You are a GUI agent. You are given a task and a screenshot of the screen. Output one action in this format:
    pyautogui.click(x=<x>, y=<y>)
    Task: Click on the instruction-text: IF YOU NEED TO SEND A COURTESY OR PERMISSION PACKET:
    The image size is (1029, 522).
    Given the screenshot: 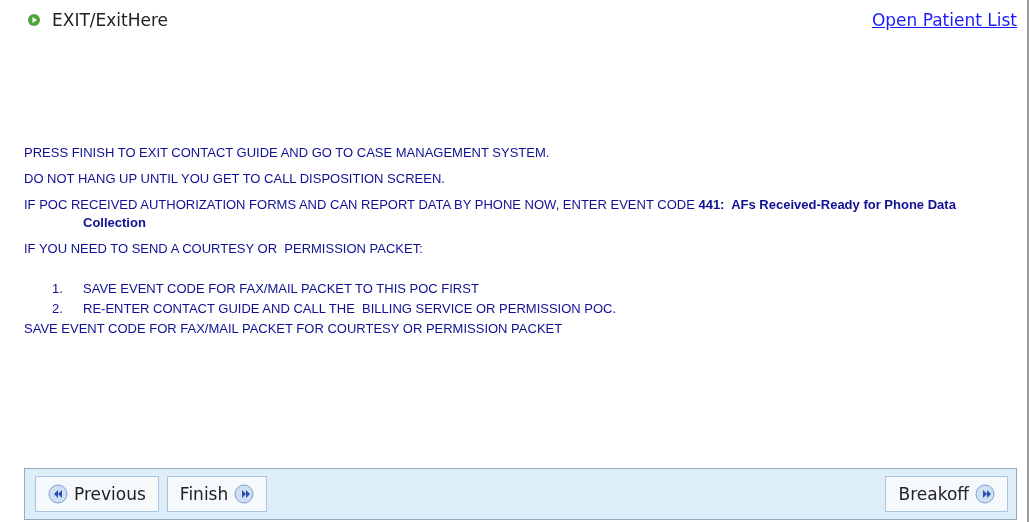 What is the action you would take?
    pyautogui.click(x=224, y=249)
    